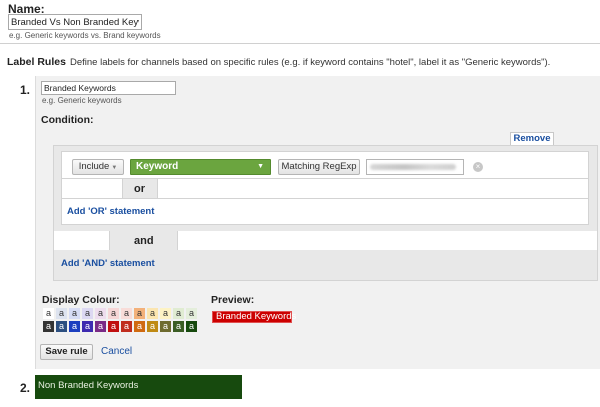 Image resolution: width=600 pixels, height=407 pixels. I want to click on blurred-regex-value, so click(413, 167).